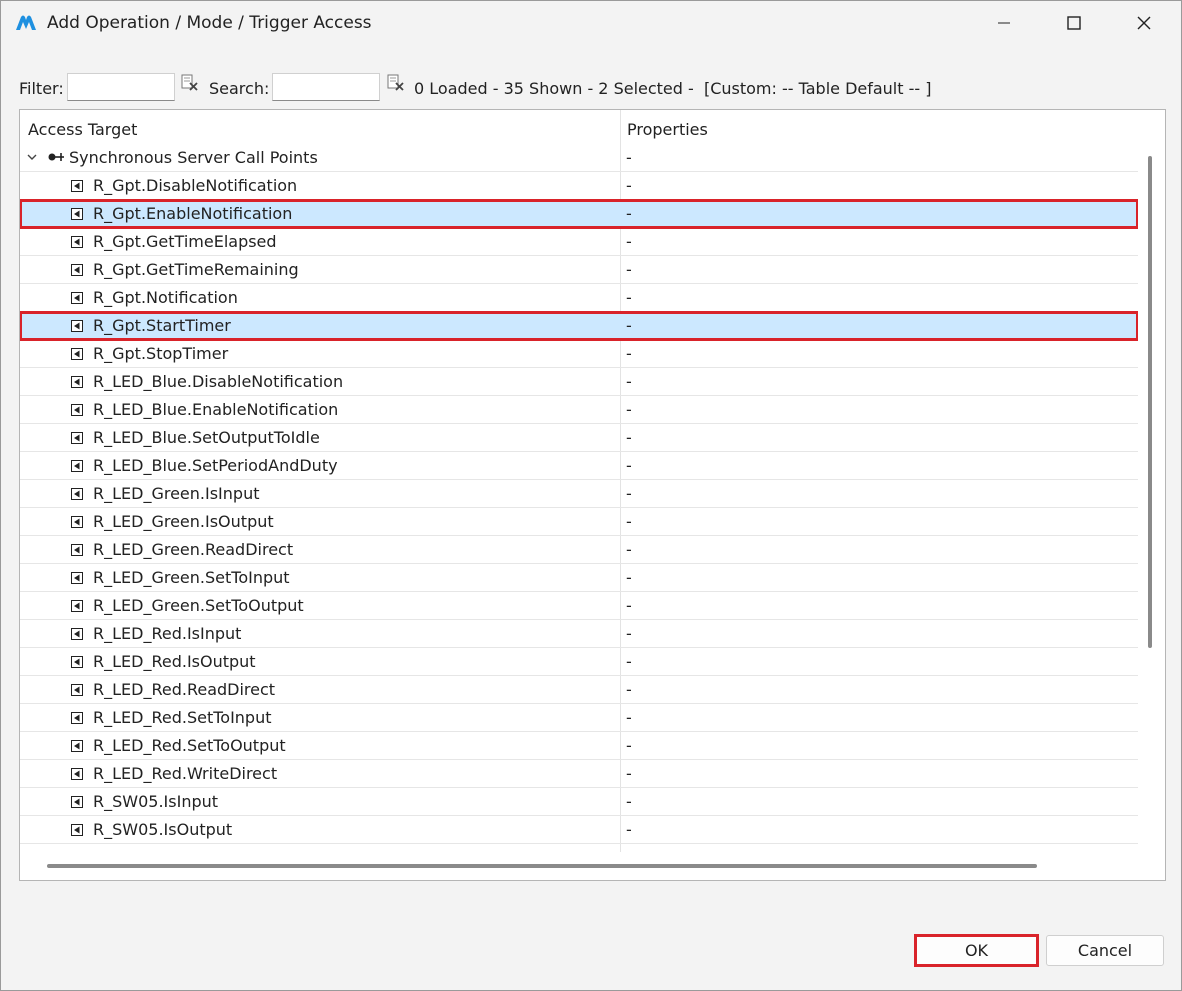  Describe the element at coordinates (579, 186) in the screenshot. I see `table-row: R_Gpt.DisableNotification -` at that location.